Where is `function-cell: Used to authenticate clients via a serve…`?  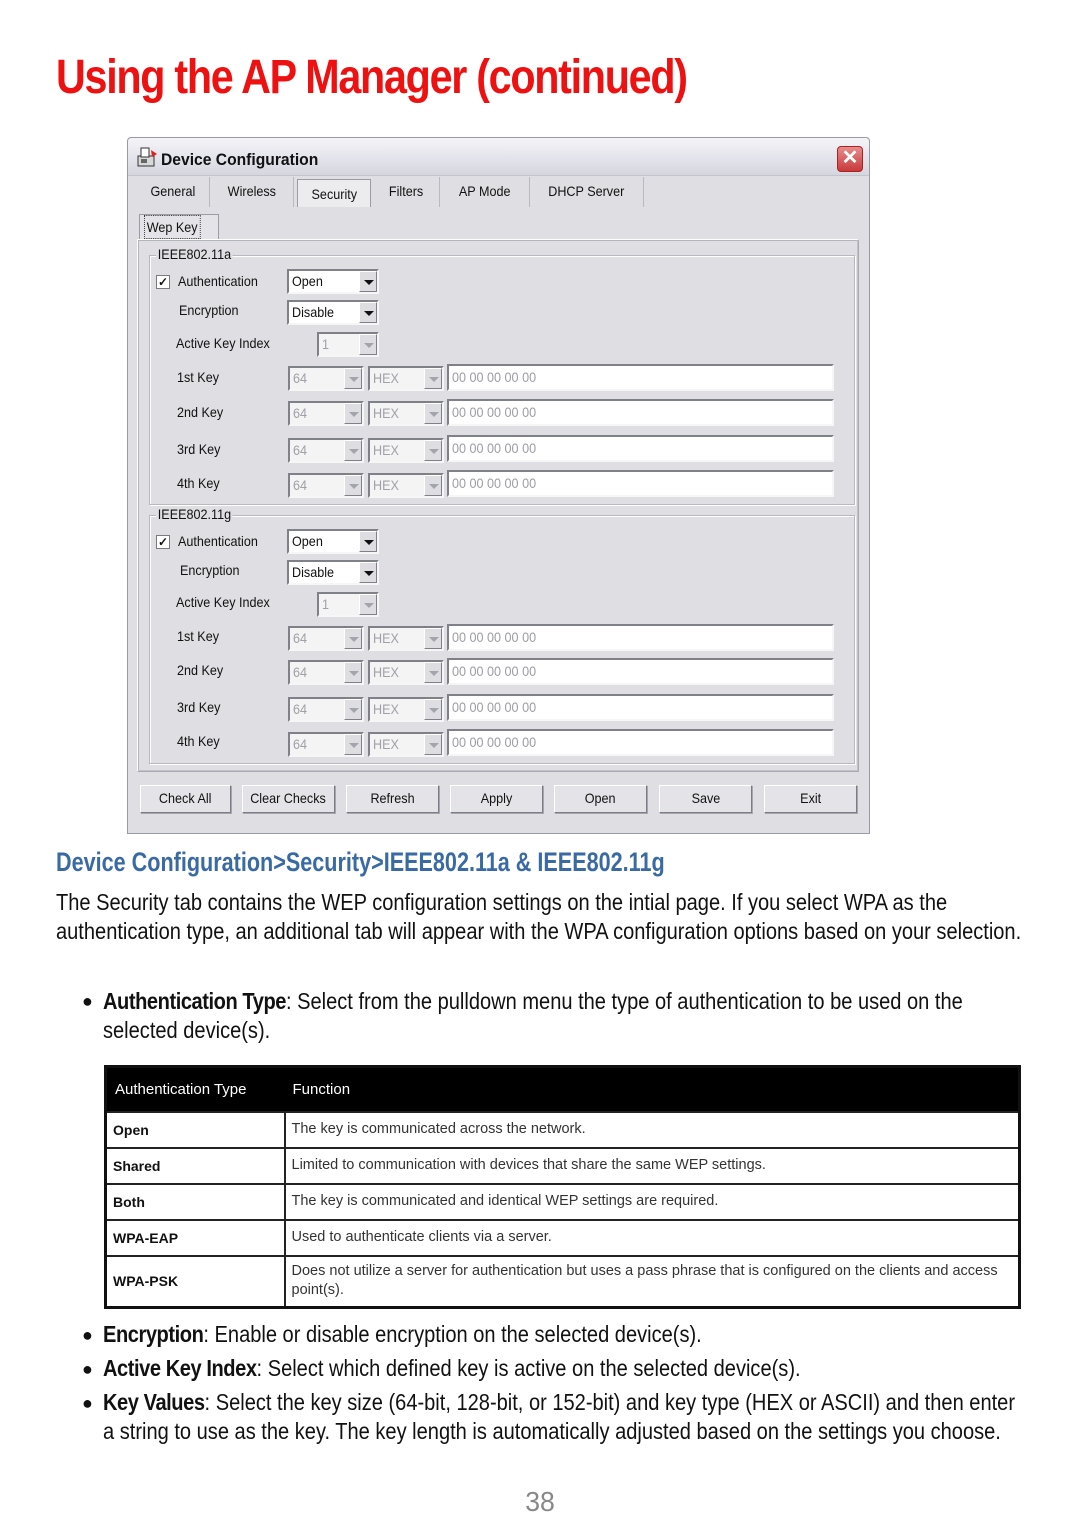 function-cell: Used to authenticate clients via a serve… is located at coordinates (652, 1237).